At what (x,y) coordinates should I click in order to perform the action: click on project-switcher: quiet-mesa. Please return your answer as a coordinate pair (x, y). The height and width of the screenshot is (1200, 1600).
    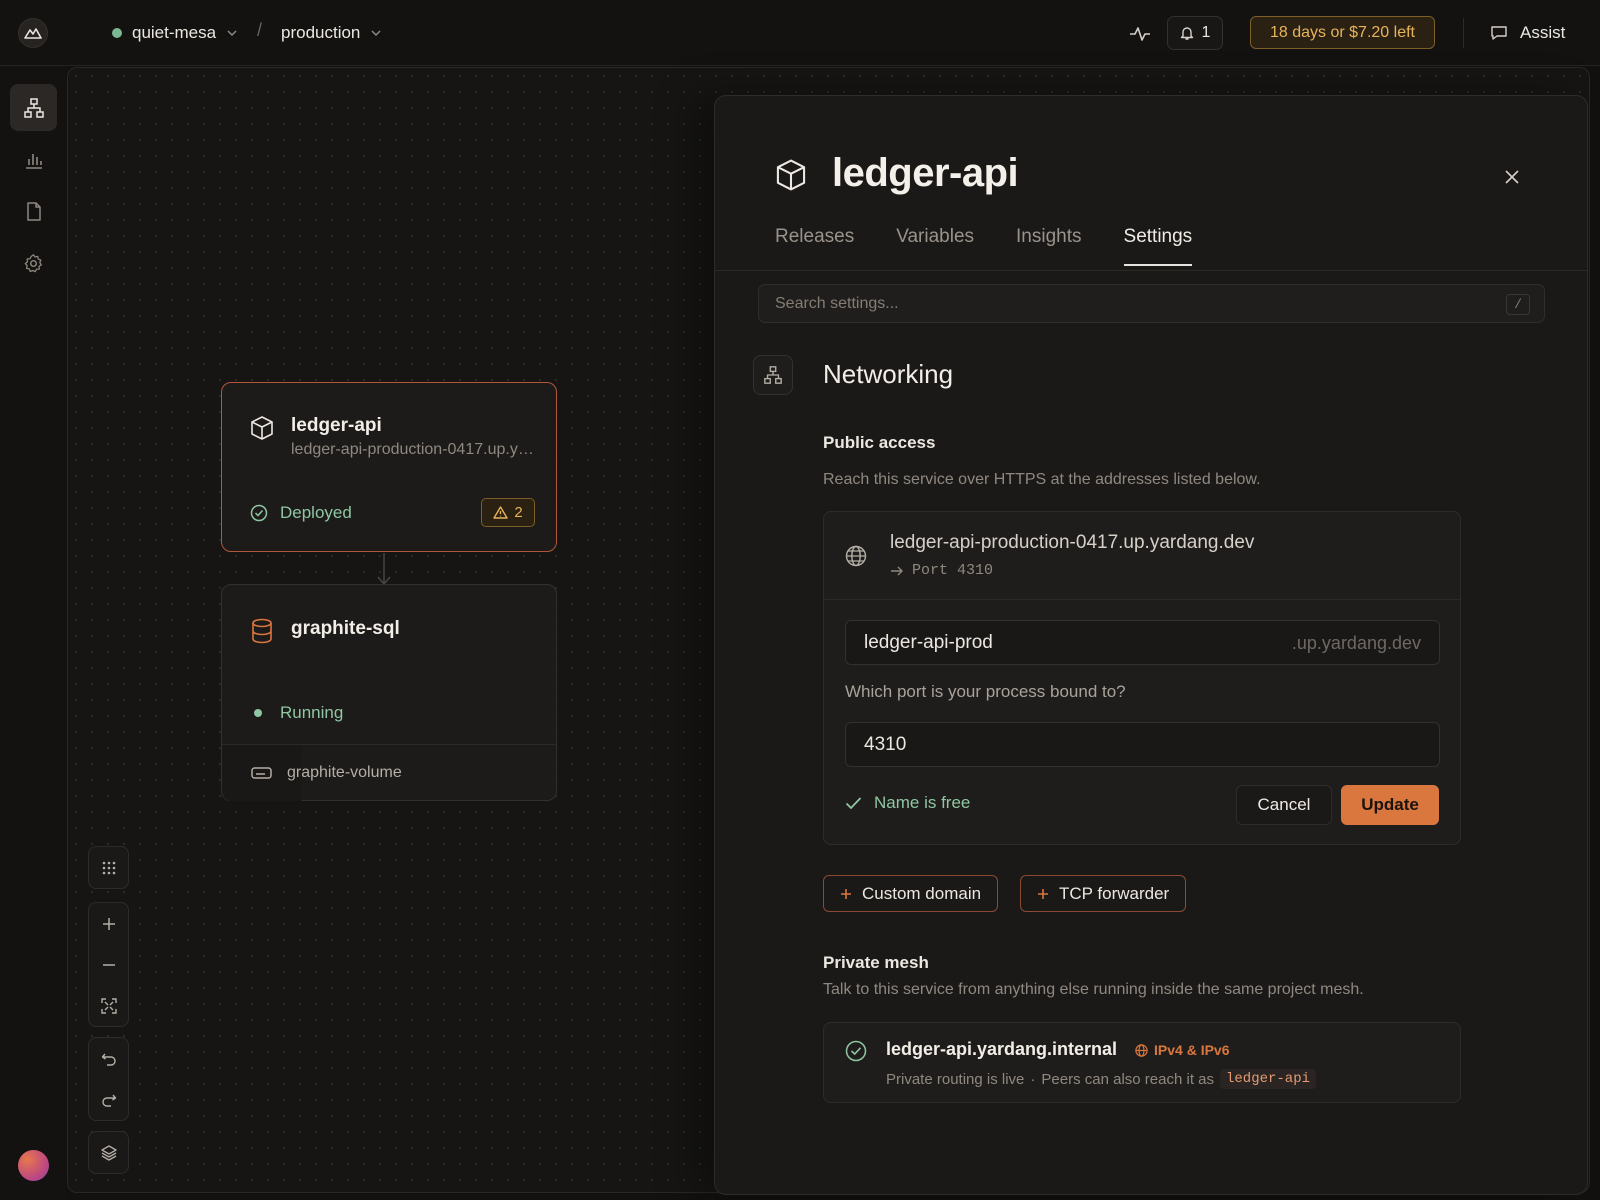
    Looking at the image, I should click on (175, 33).